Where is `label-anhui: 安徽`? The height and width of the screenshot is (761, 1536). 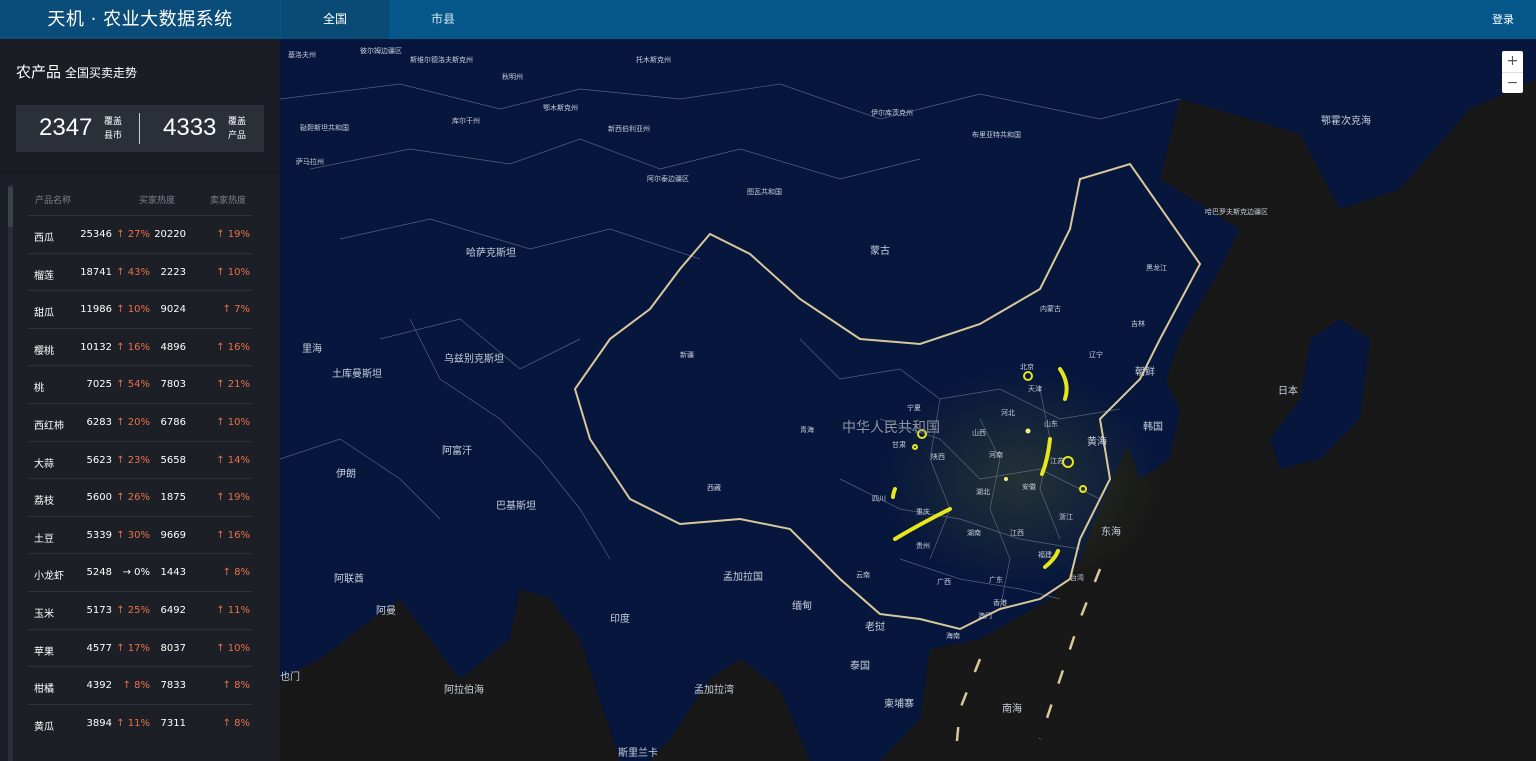 label-anhui: 安徽 is located at coordinates (1029, 486).